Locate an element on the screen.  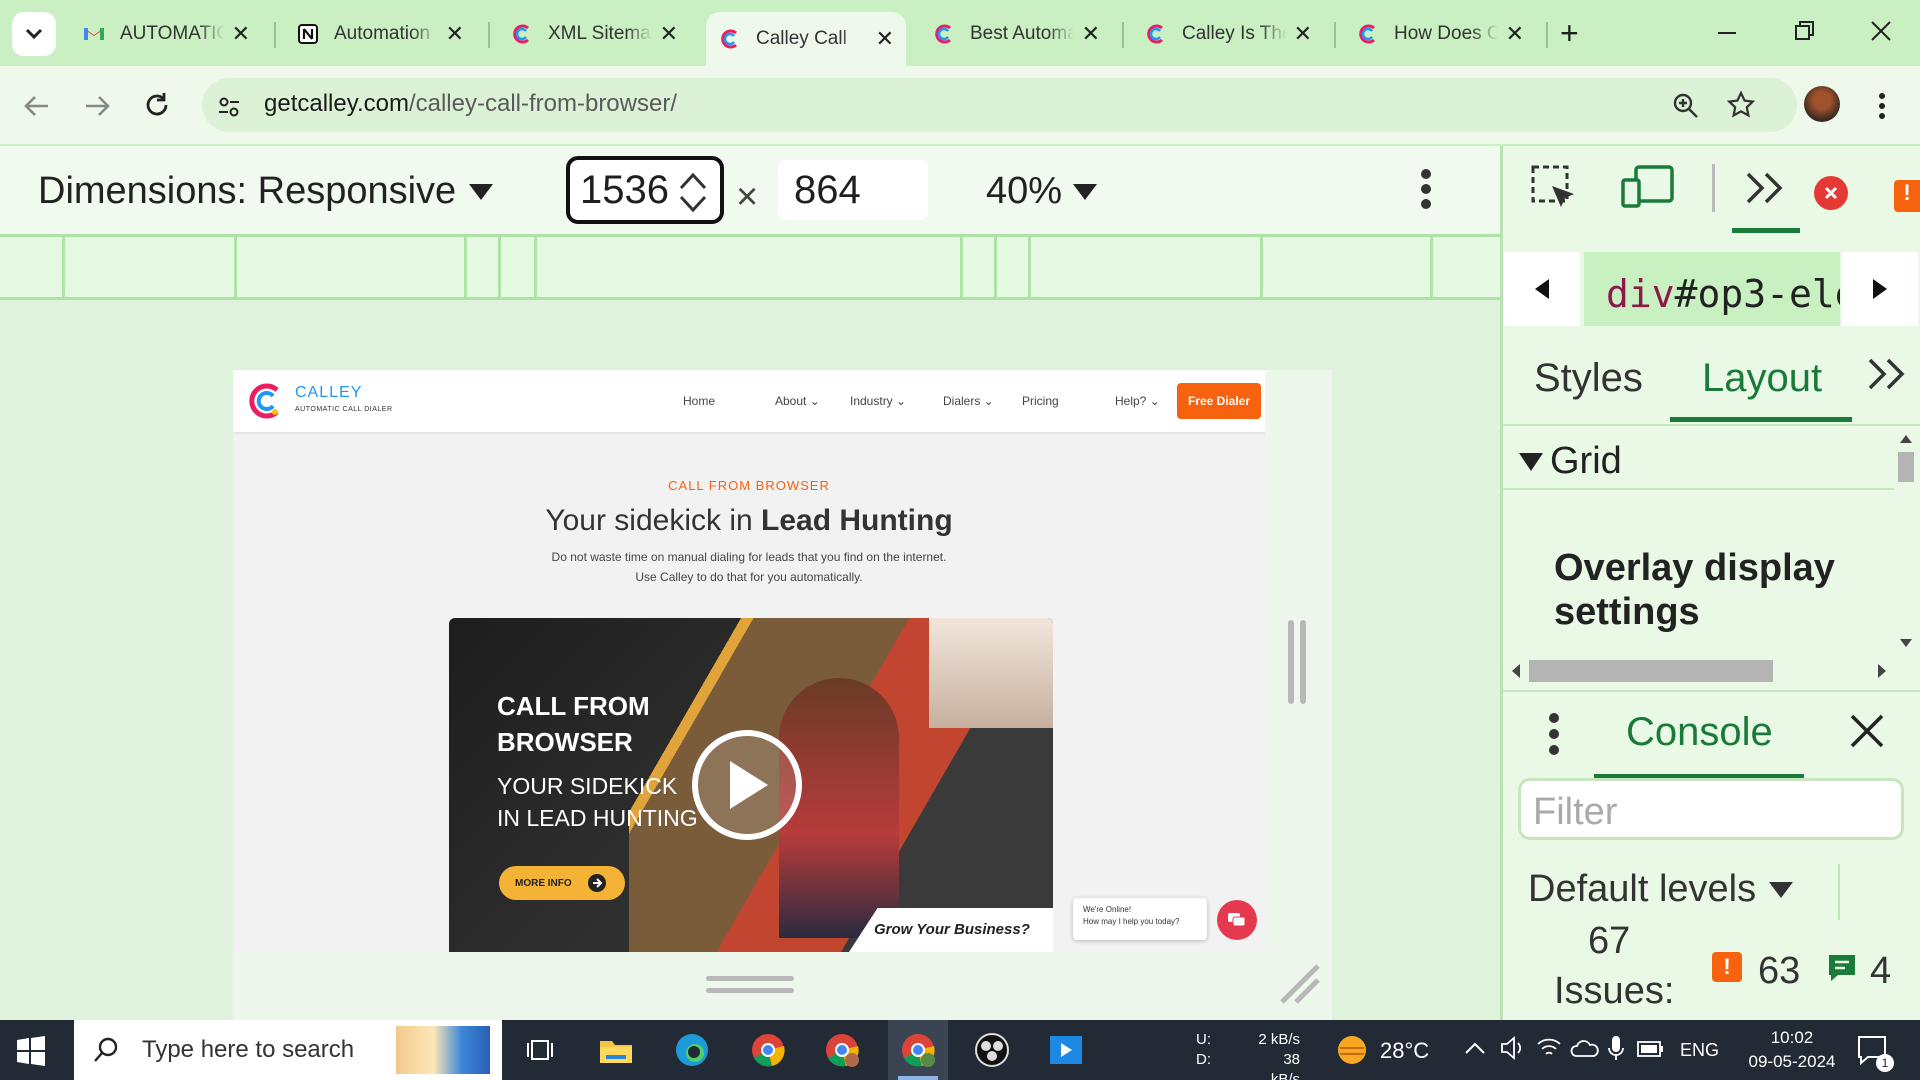
nav-help: Help? ⌄ is located at coordinates (1137, 401).